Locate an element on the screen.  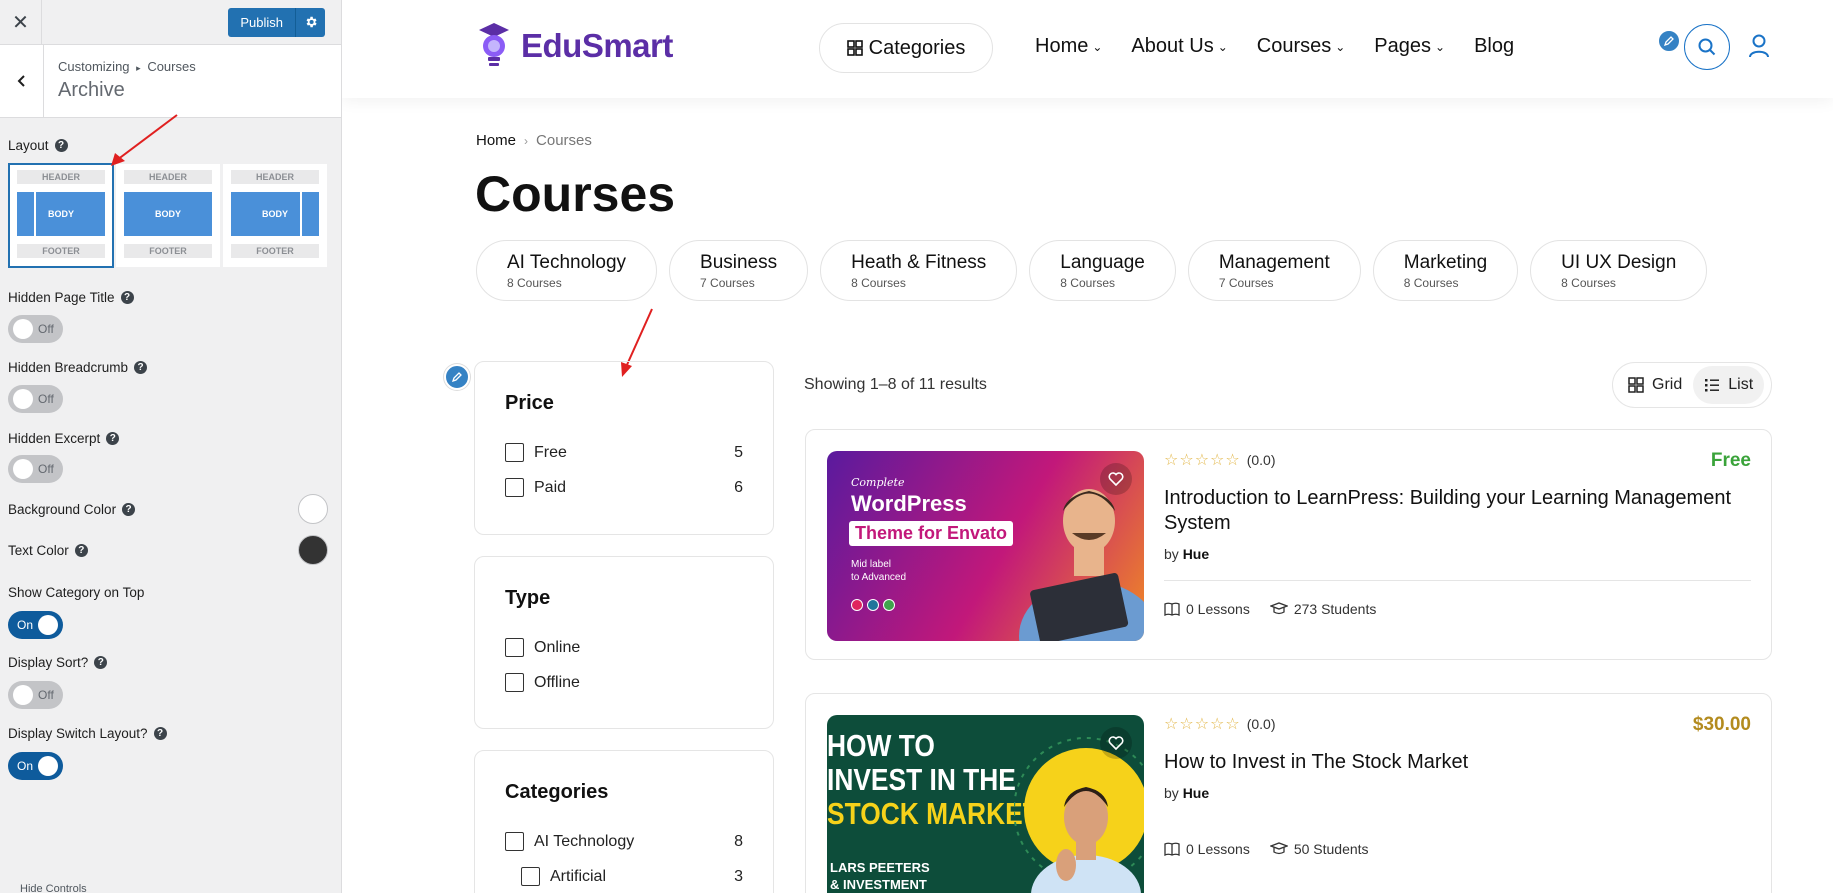
categories-filter: Categories AI Technology 8 Artificial 3 is located at coordinates (624, 821).